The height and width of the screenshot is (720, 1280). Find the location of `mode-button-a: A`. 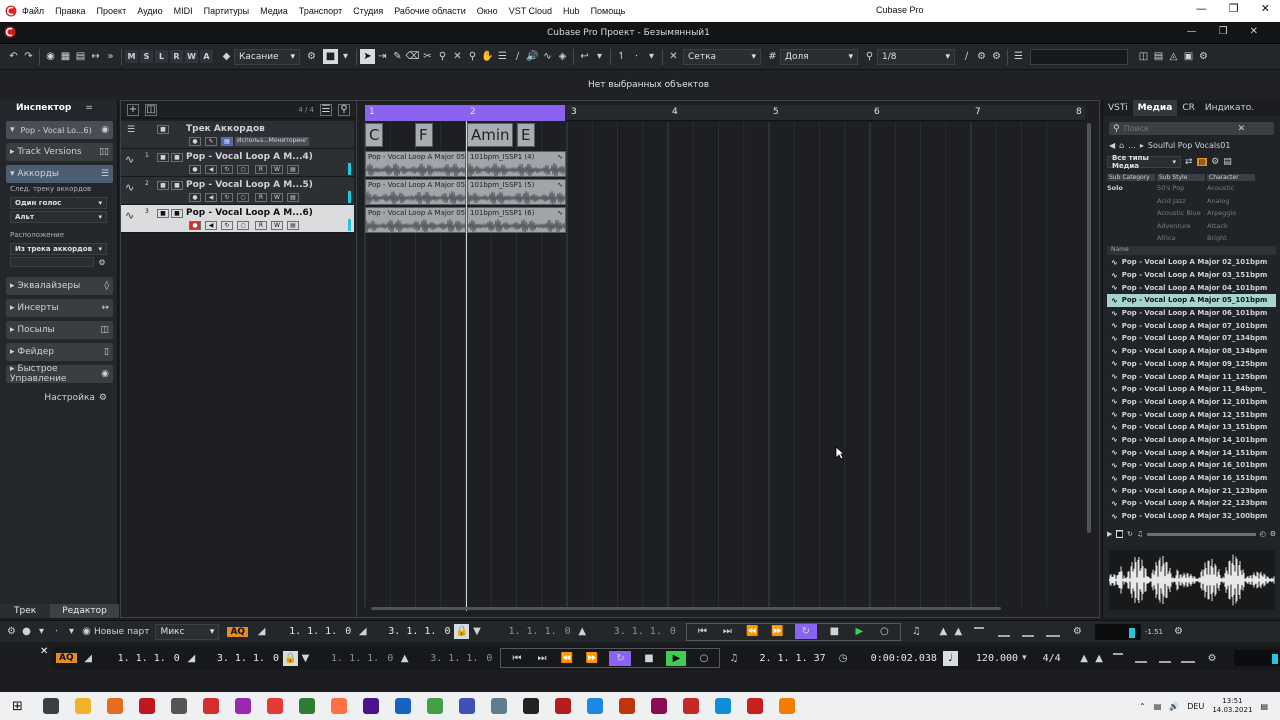

mode-button-a: A is located at coordinates (206, 56).